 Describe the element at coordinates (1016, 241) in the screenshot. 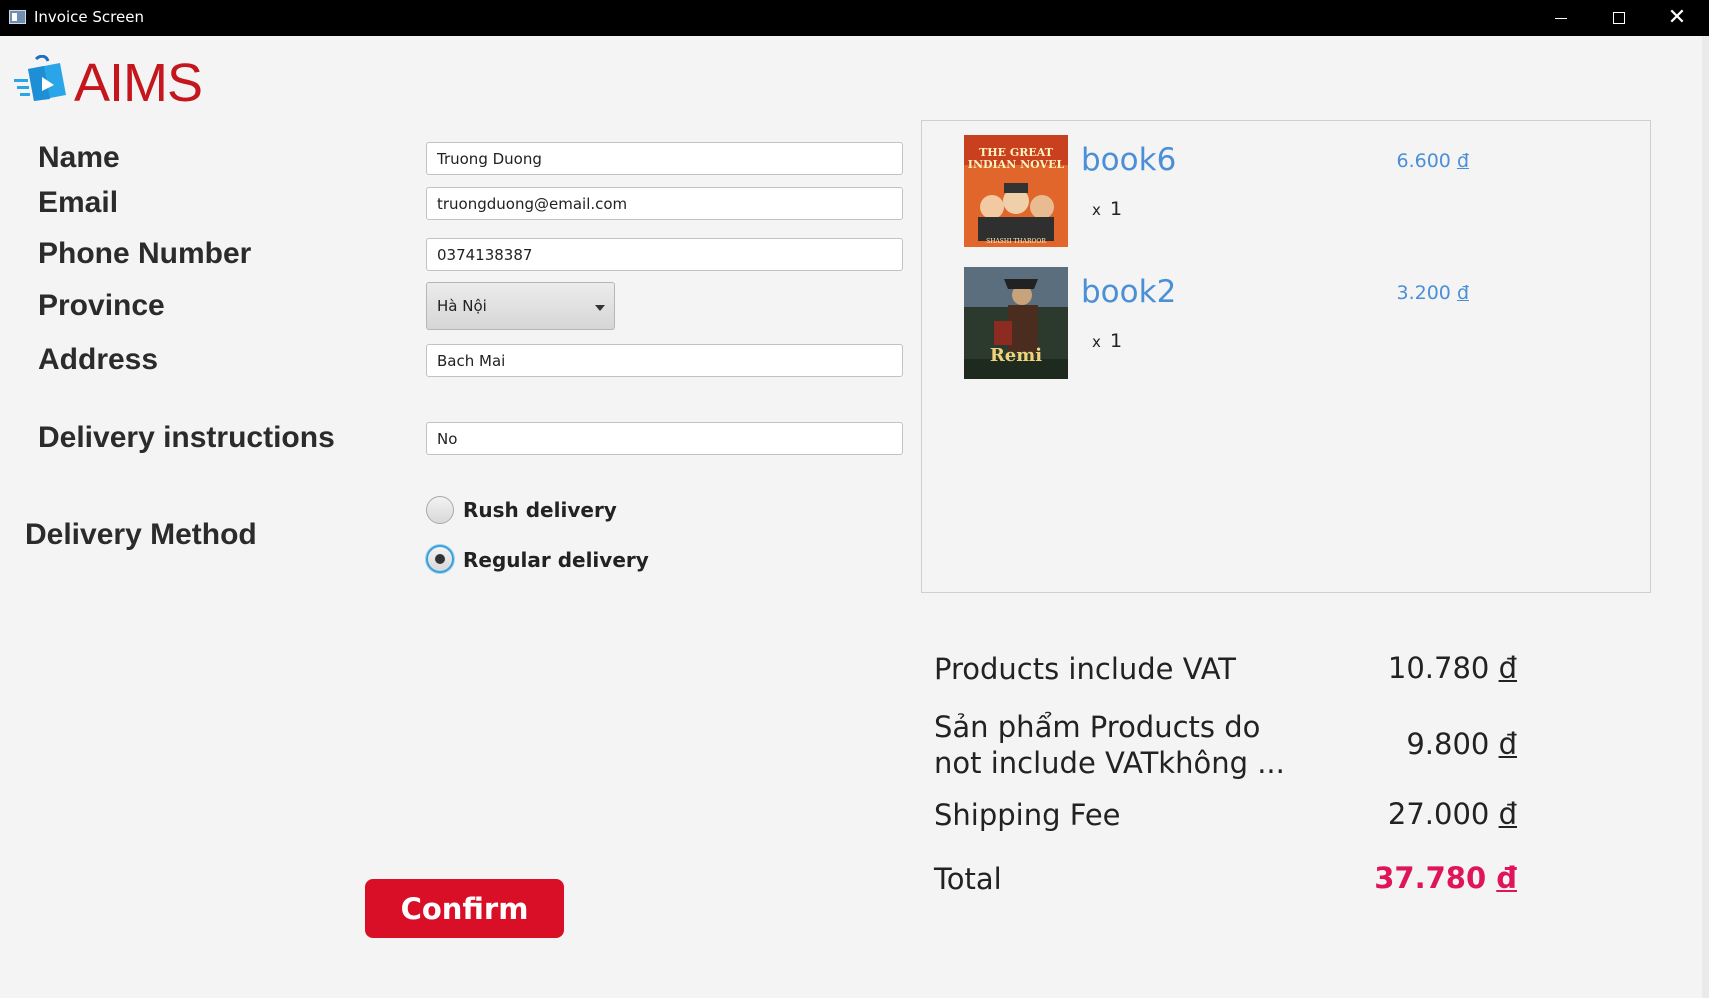

I see `book-cover-author: SHASHI THAROOR` at that location.